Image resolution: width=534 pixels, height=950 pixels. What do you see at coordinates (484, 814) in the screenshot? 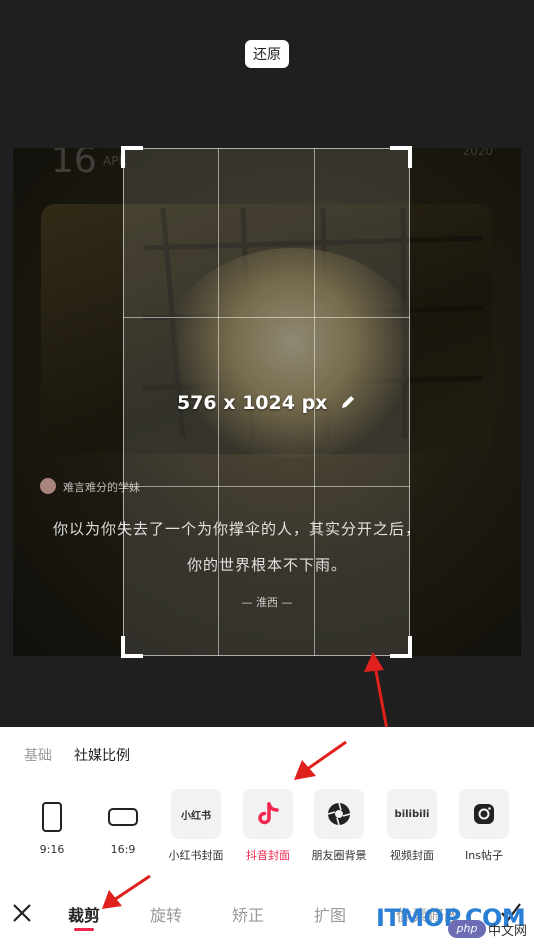
I see `instagram-icon` at bounding box center [484, 814].